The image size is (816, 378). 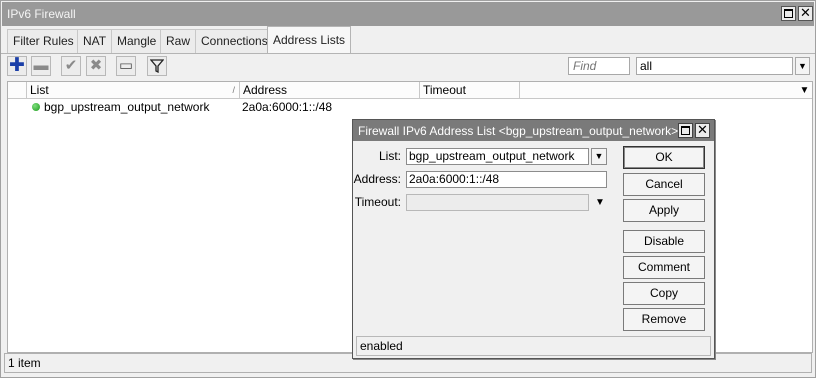 I want to click on cross-icon: ✖, so click(x=96, y=65).